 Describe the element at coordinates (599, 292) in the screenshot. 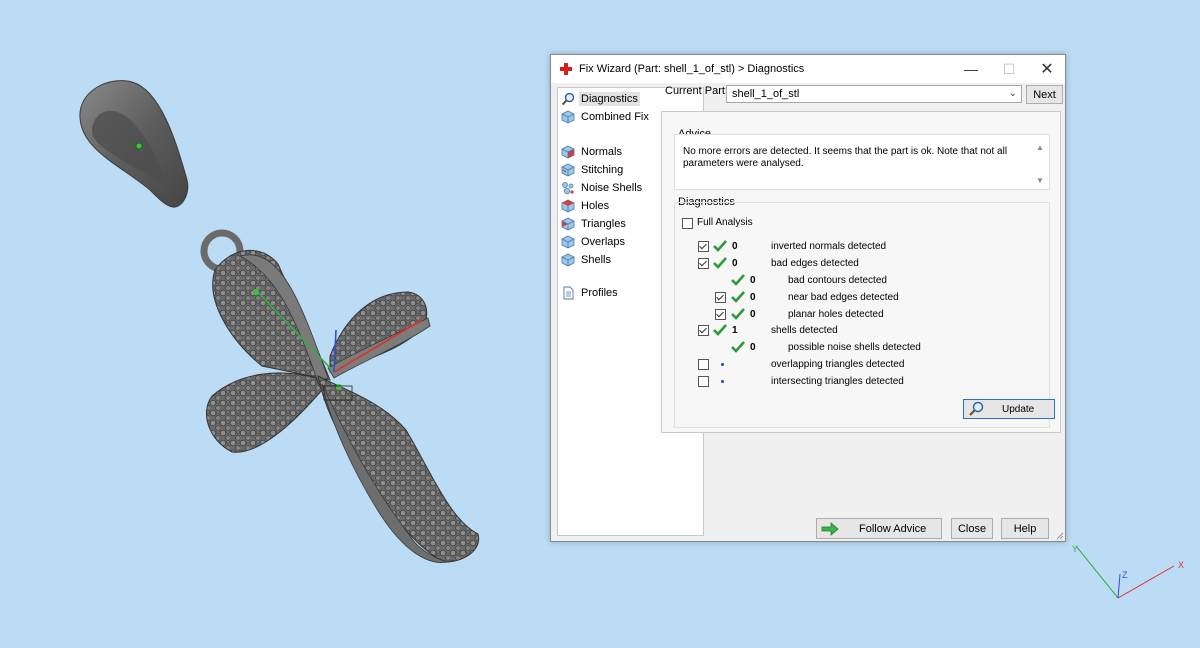

I see `nav-item-label: Profiles` at that location.